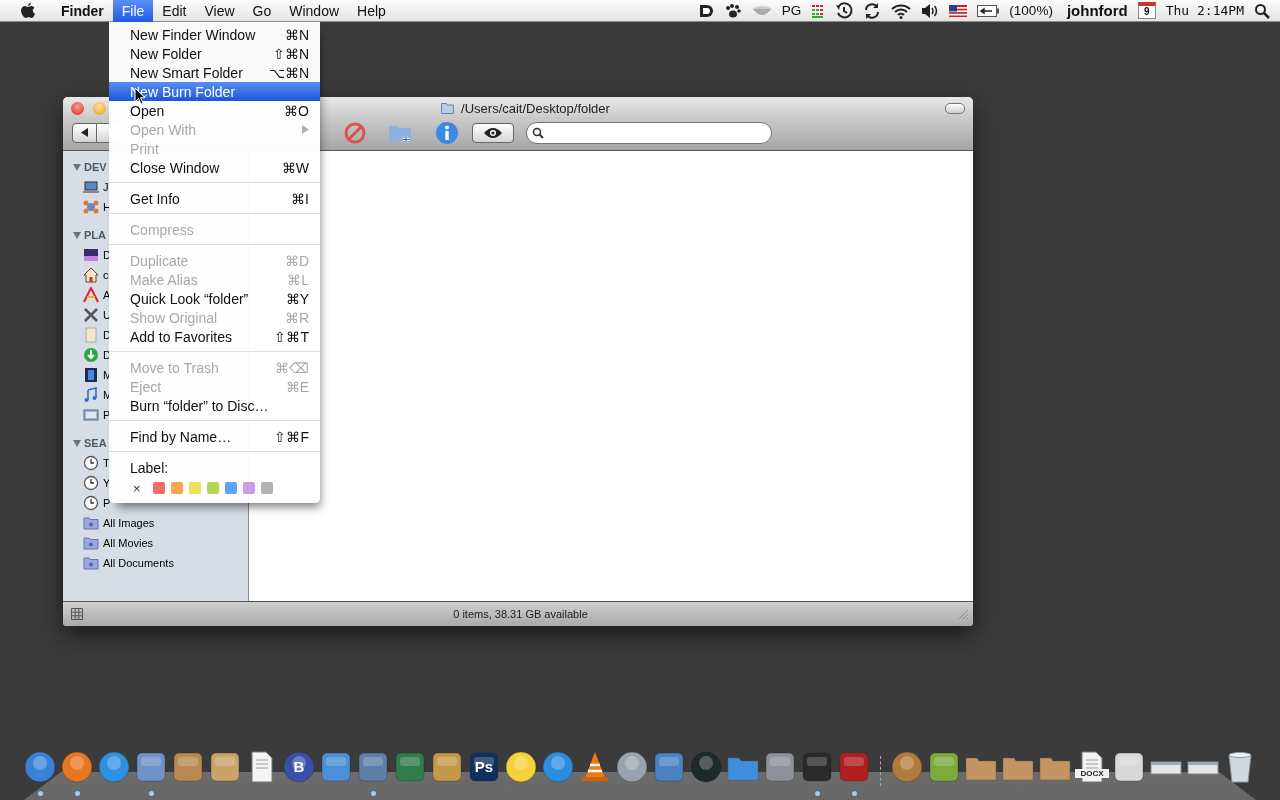  Describe the element at coordinates (930, 10) in the screenshot. I see `speaker-icon` at that location.